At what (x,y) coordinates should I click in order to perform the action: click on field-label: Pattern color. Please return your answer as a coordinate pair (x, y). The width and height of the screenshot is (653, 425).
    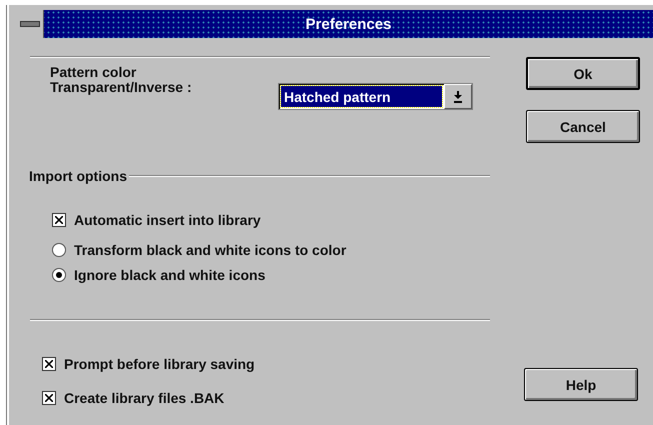
    Looking at the image, I should click on (94, 72).